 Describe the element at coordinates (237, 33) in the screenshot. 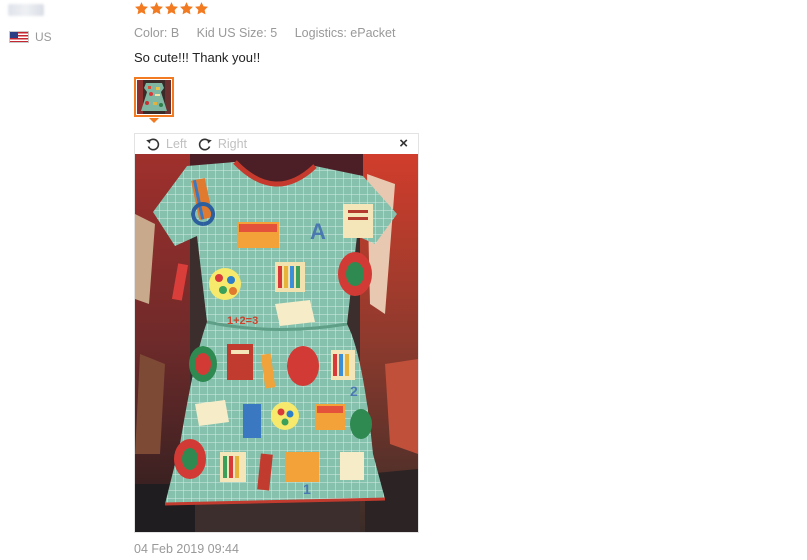

I see `attr-size: Kid US Size: 5` at that location.